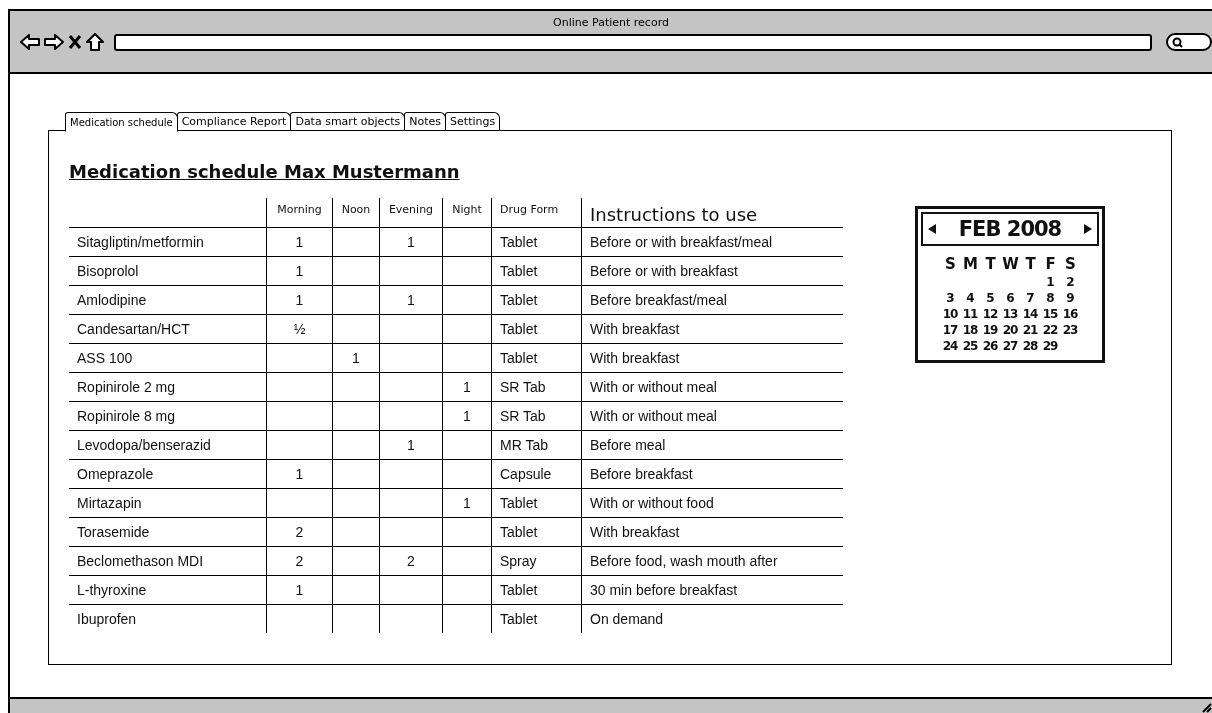  What do you see at coordinates (990, 314) in the screenshot?
I see `day-number: 12` at bounding box center [990, 314].